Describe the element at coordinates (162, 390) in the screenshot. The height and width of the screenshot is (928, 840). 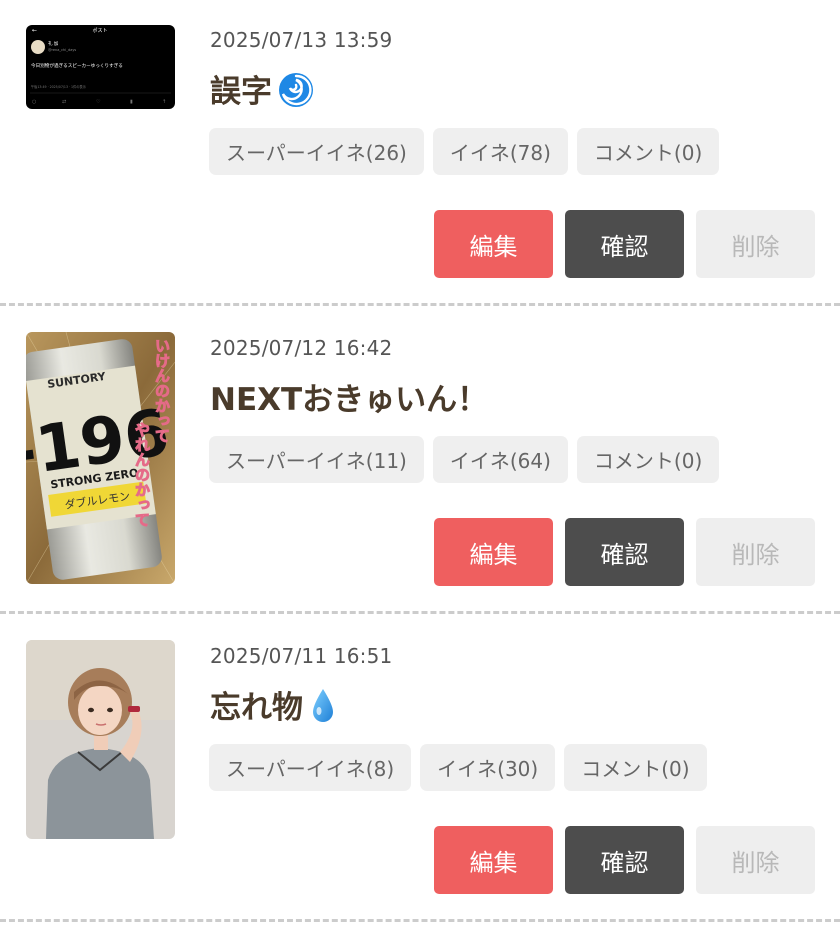
I see `svg-text: いけんのかって` at that location.